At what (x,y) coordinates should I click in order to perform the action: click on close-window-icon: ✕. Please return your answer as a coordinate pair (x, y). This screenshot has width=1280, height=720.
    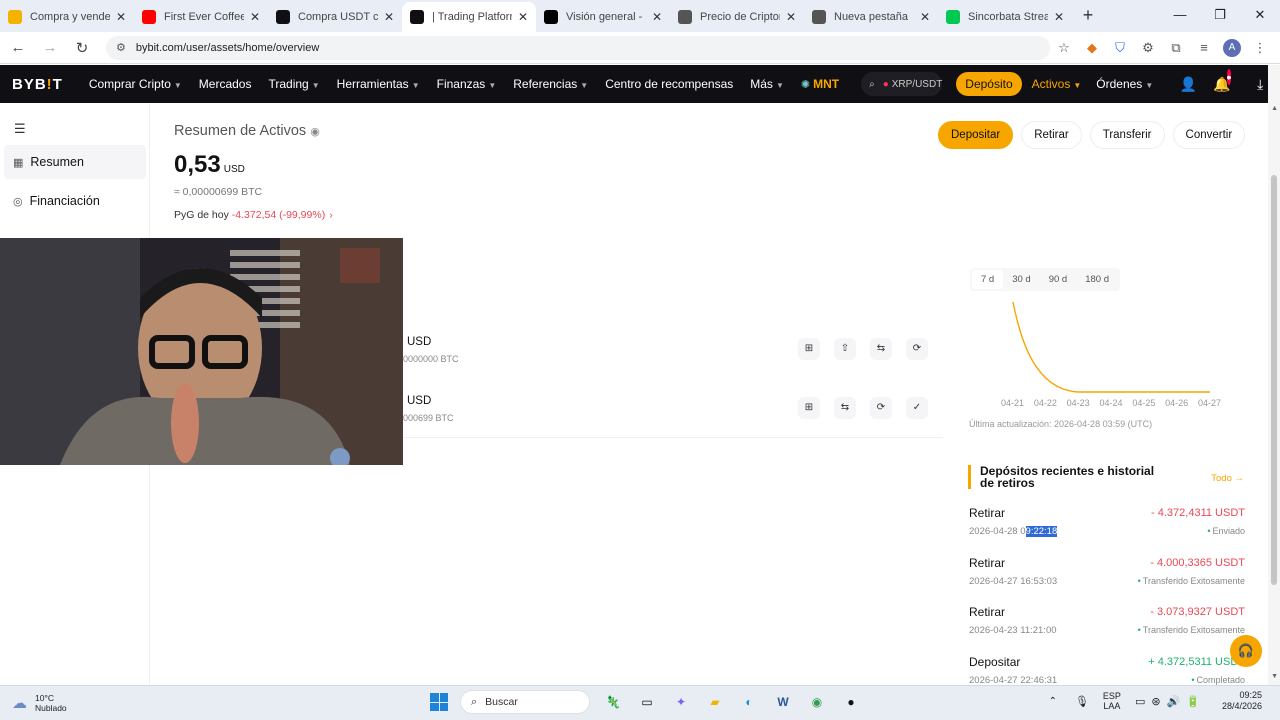
    Looking at the image, I should click on (1260, 15).